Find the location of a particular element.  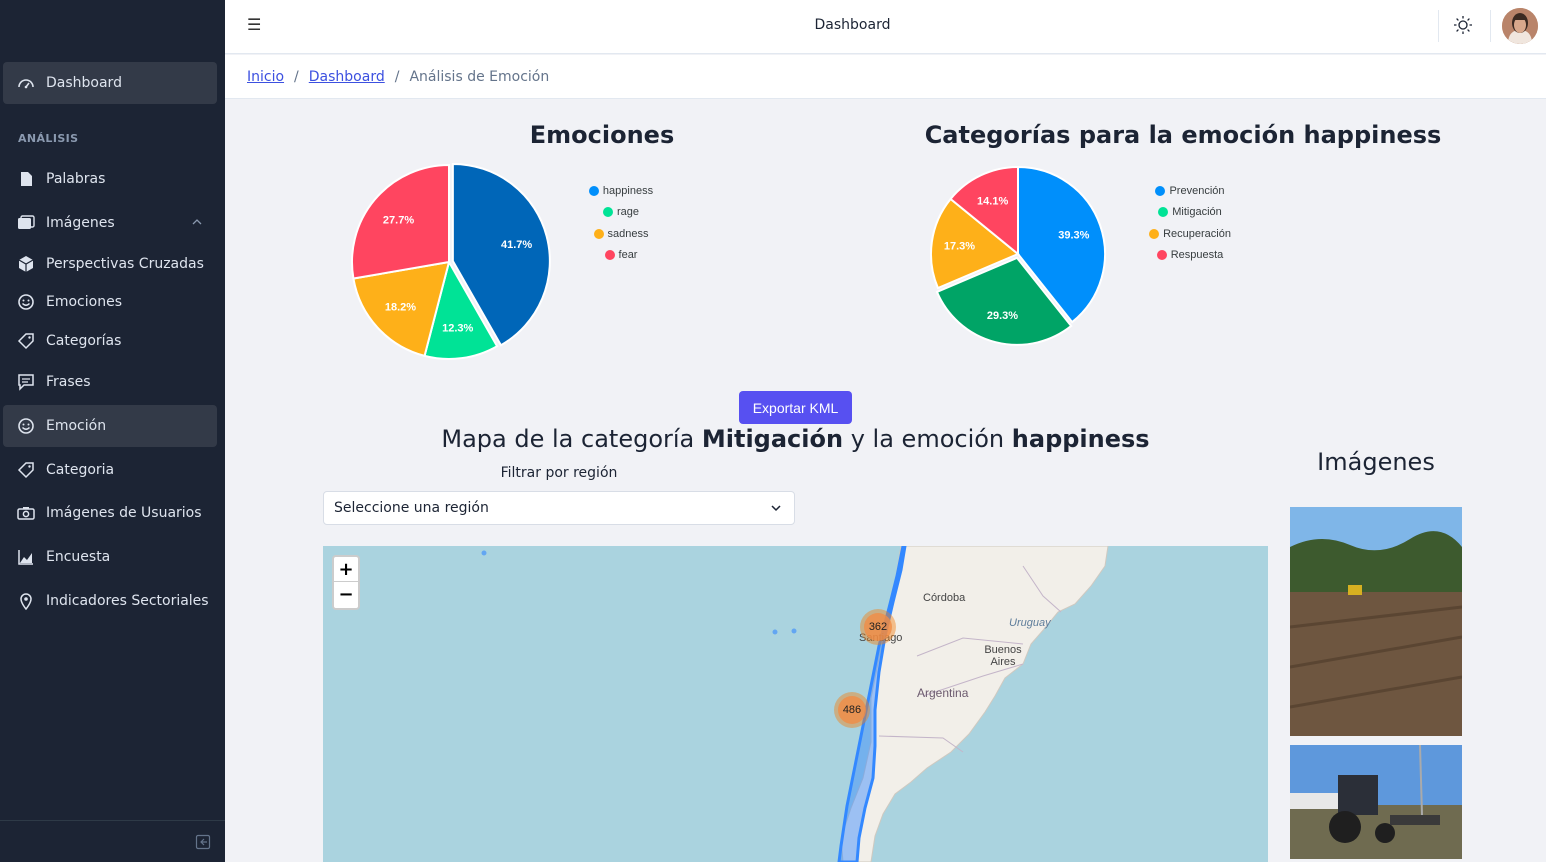

sidebar-item-label: Imágenes is located at coordinates (80, 223).